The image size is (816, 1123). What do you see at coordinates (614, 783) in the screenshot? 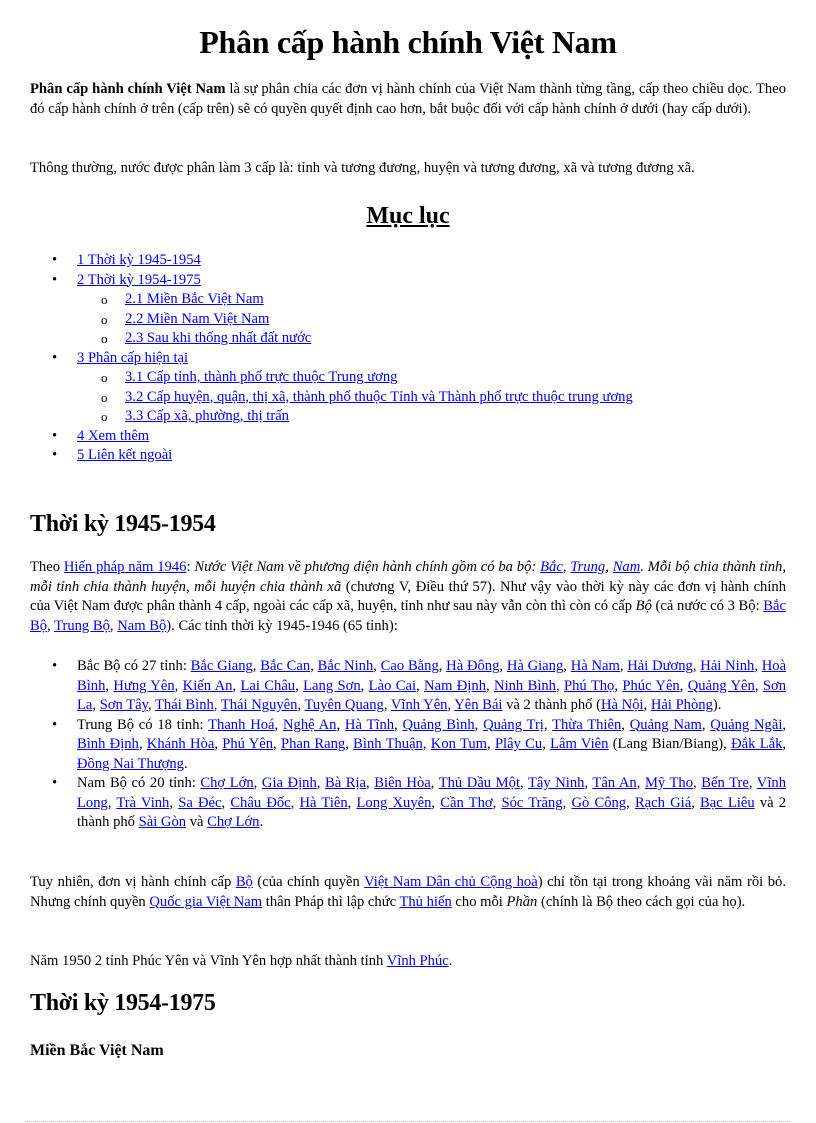
I see `province-link: Tân An` at bounding box center [614, 783].